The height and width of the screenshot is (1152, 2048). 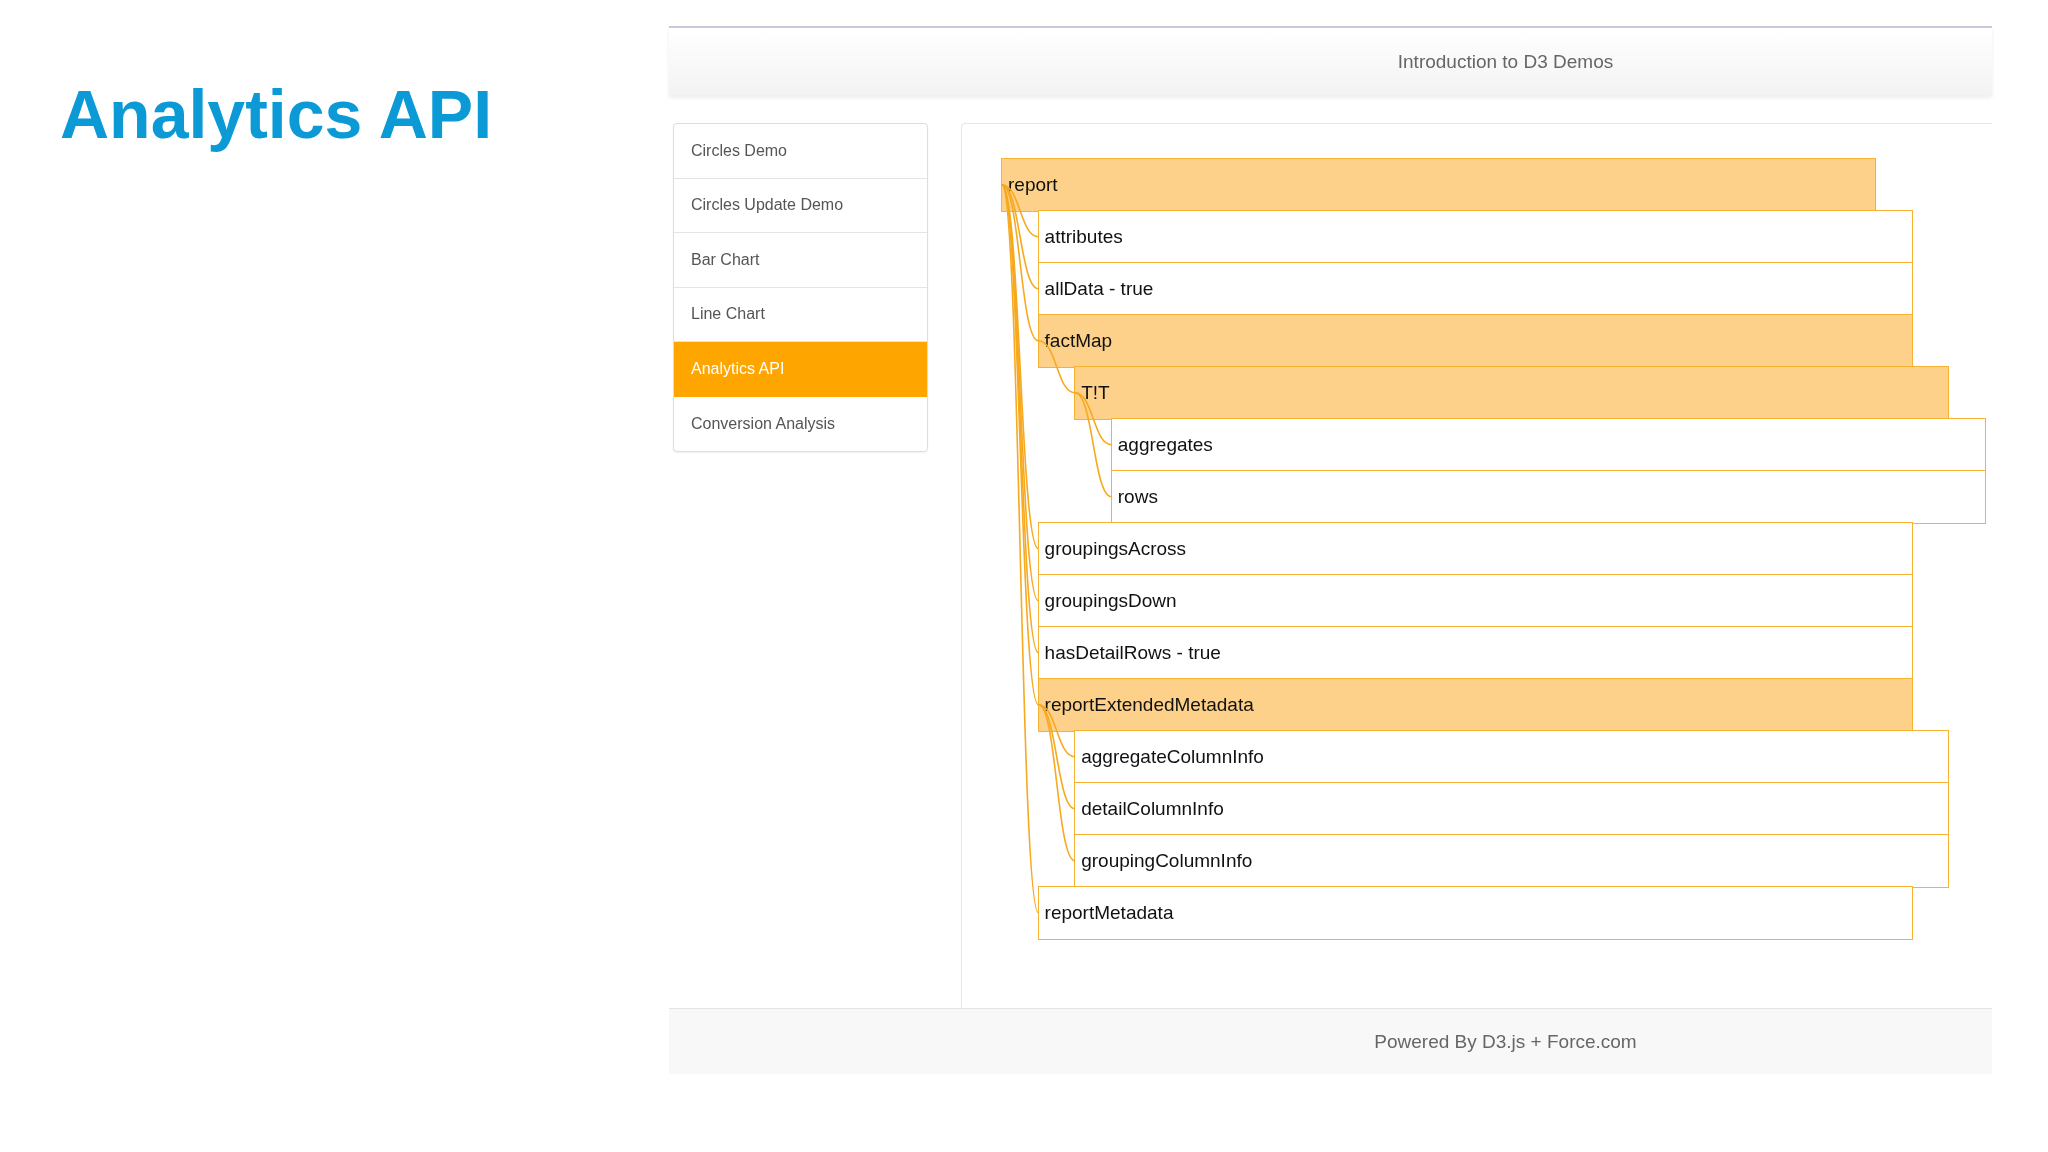 I want to click on tree-node: report, so click(x=1438, y=185).